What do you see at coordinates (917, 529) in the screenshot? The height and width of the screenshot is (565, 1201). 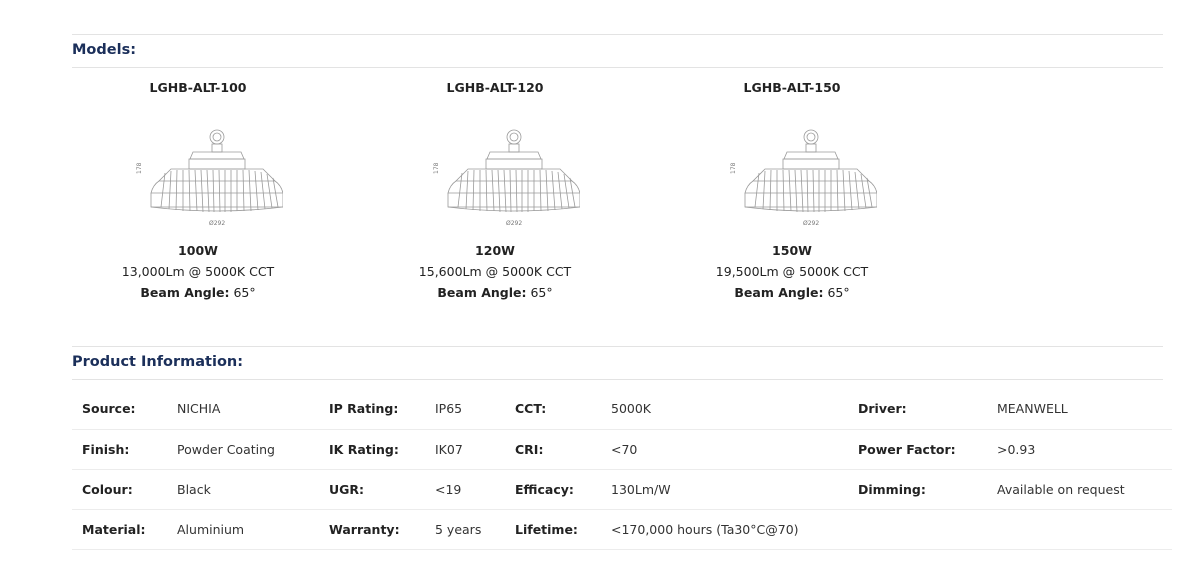 I see `spec-label` at bounding box center [917, 529].